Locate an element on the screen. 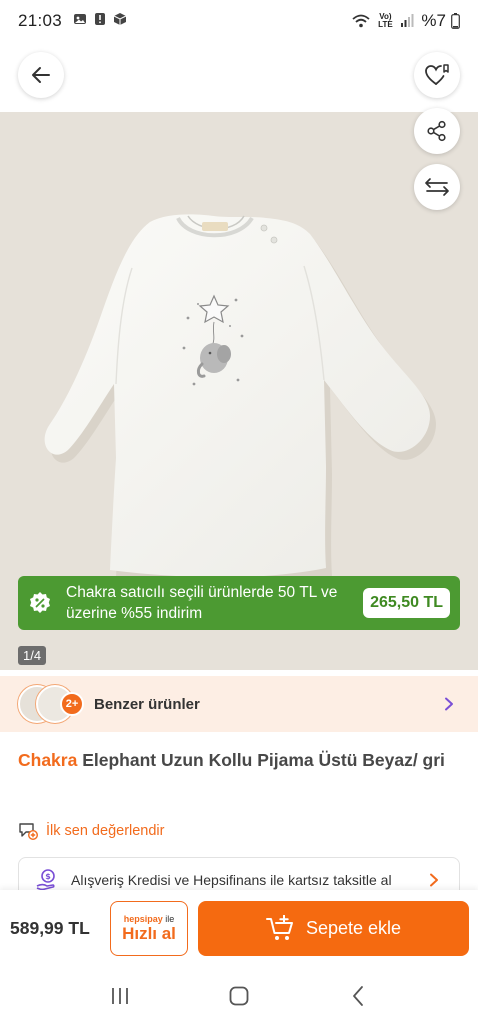 The height and width of the screenshot is (1024, 478). home-icon is located at coordinates (239, 996).